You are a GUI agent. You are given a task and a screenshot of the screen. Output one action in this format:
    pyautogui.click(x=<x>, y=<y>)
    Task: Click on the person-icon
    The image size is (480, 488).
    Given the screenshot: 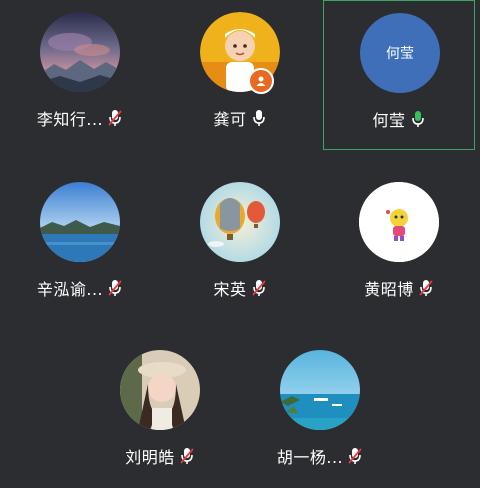 What is the action you would take?
    pyautogui.click(x=261, y=81)
    